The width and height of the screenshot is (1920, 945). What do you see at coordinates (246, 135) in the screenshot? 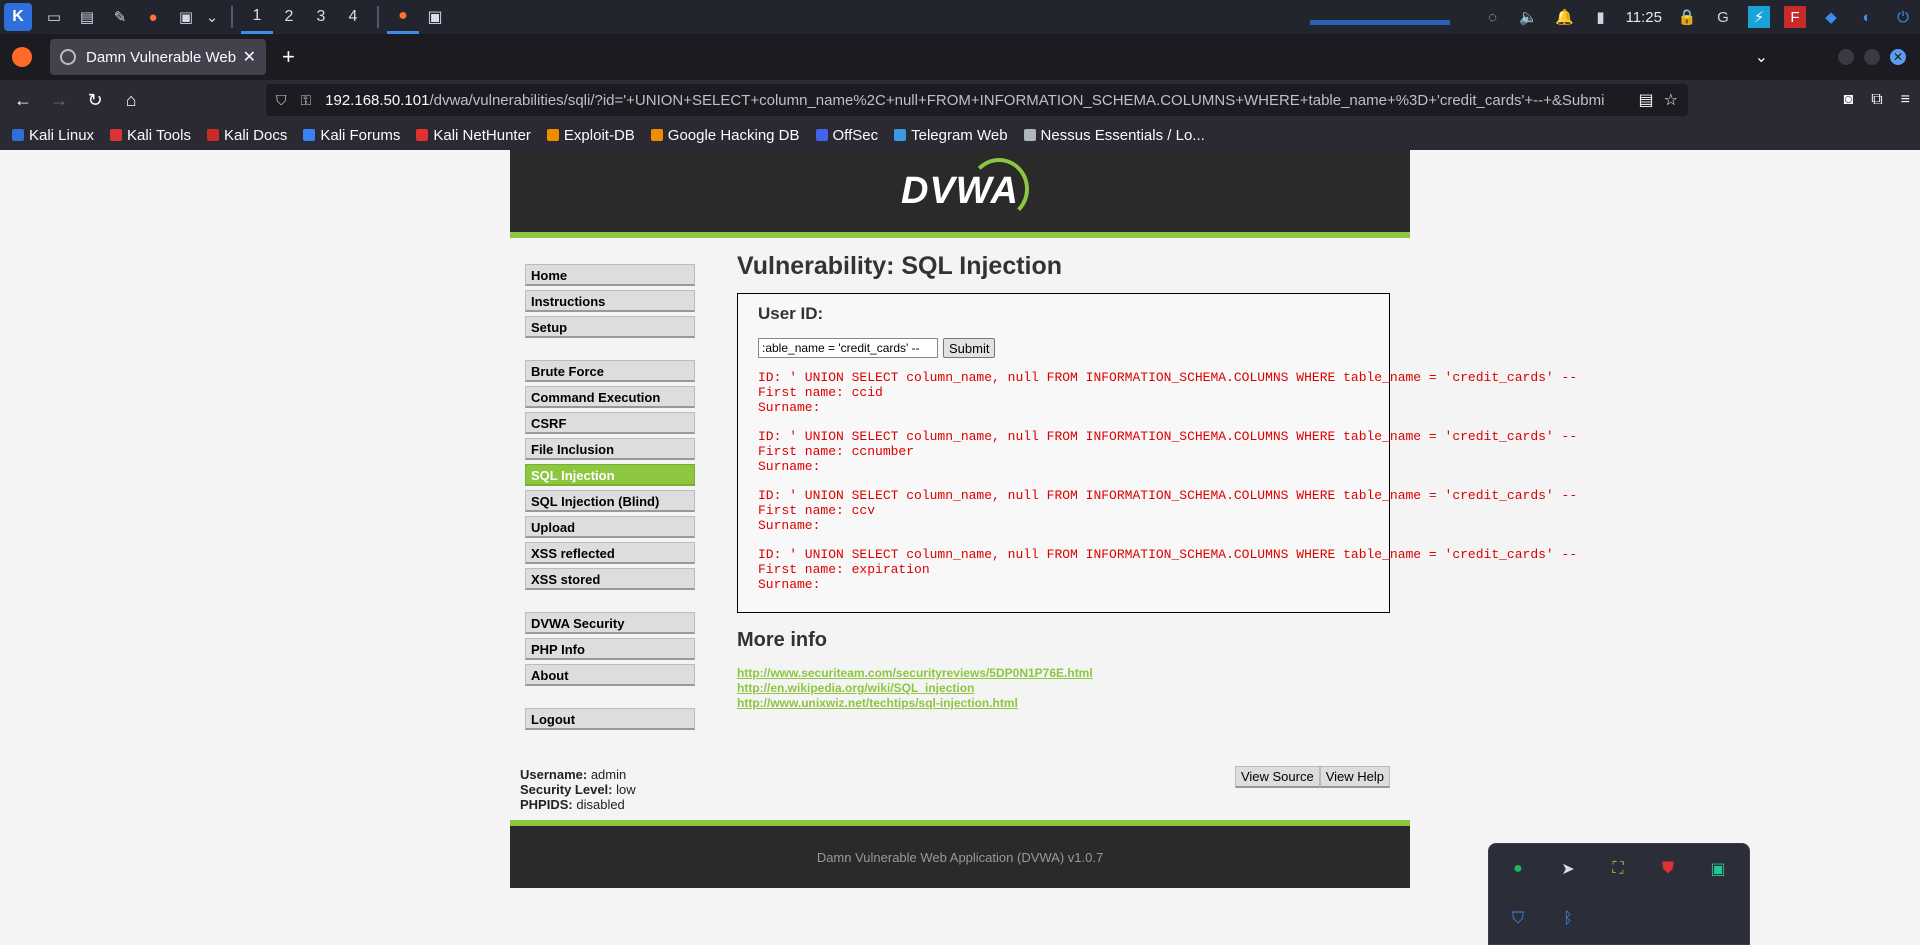
I see `bookmark-item: Kali Docs` at bounding box center [246, 135].